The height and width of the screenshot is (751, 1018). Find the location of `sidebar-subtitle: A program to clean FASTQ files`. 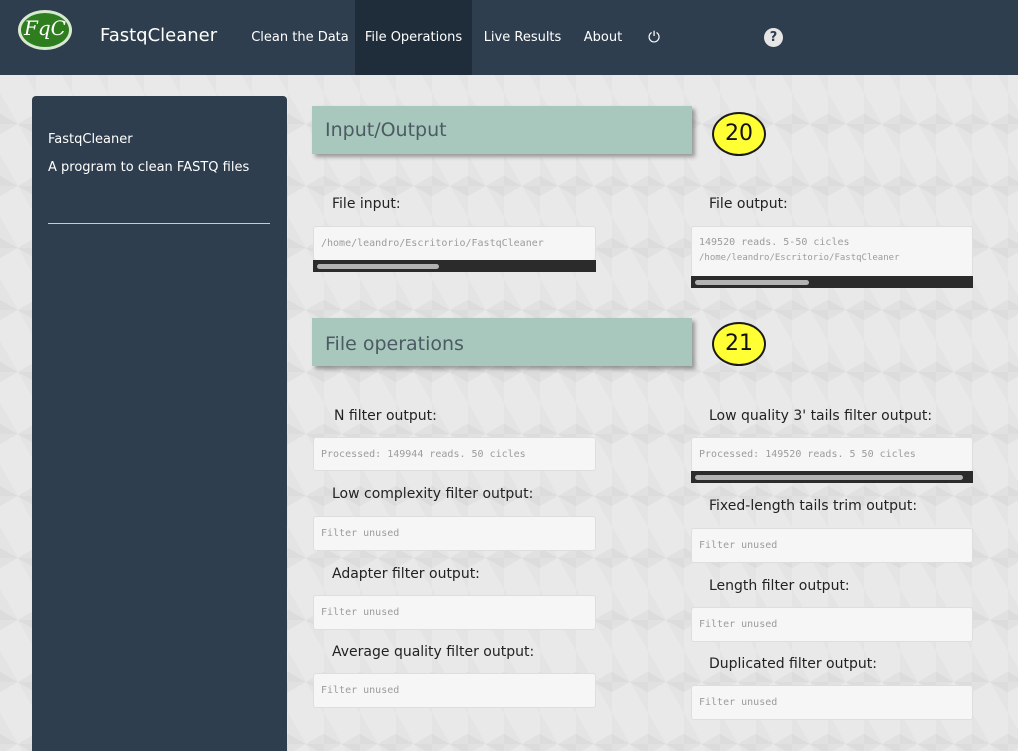

sidebar-subtitle: A program to clean FASTQ files is located at coordinates (149, 167).